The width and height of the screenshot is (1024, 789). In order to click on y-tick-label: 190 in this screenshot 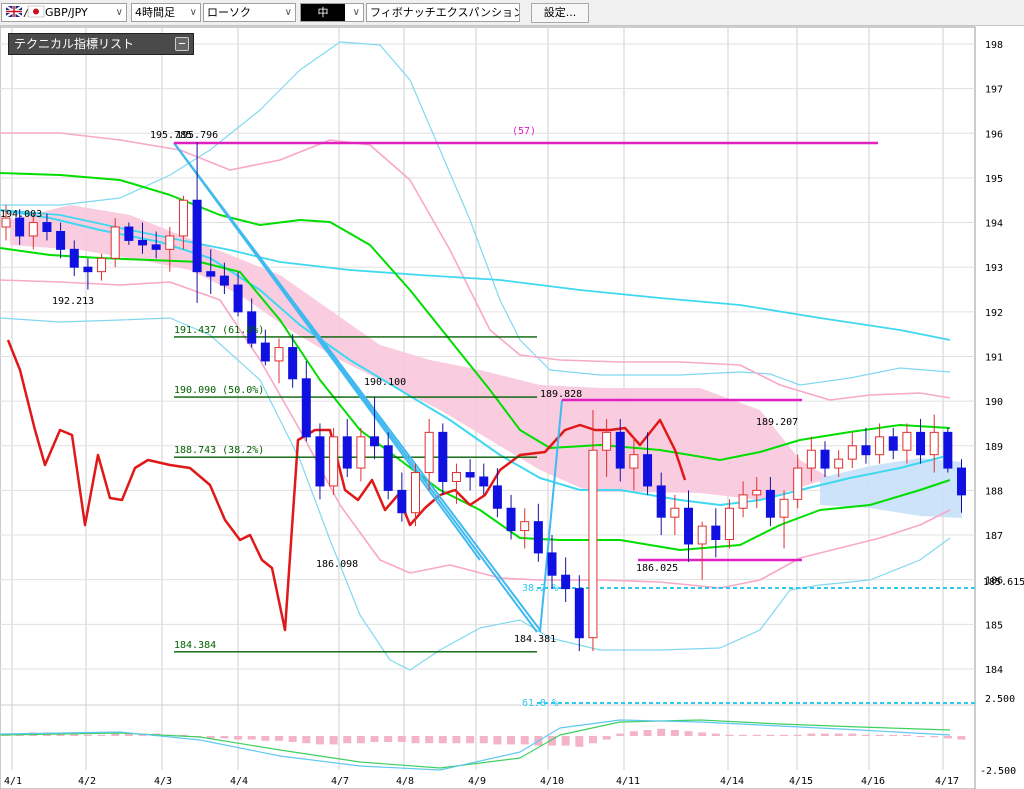, I will do `click(994, 402)`.